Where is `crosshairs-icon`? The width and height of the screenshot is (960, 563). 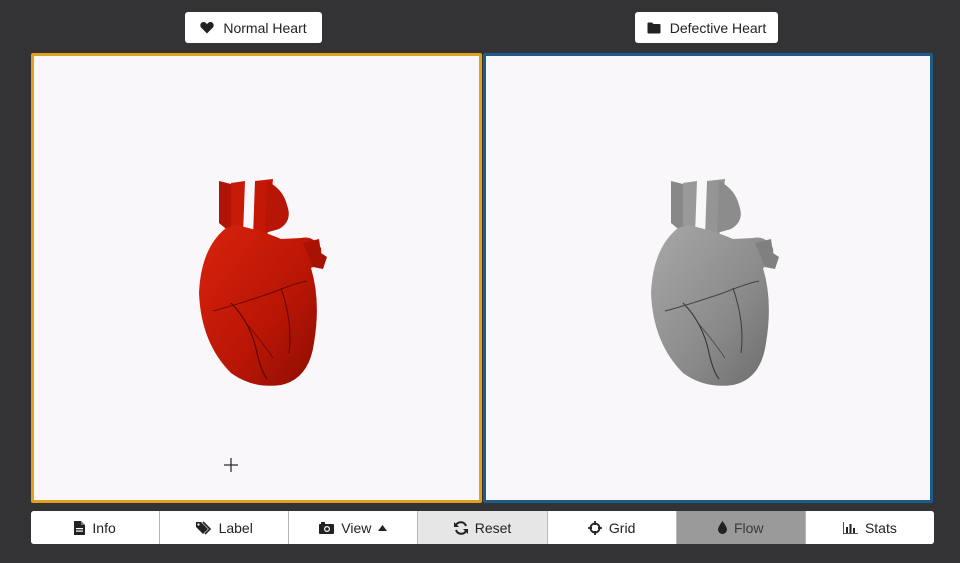
crosshairs-icon is located at coordinates (594, 527).